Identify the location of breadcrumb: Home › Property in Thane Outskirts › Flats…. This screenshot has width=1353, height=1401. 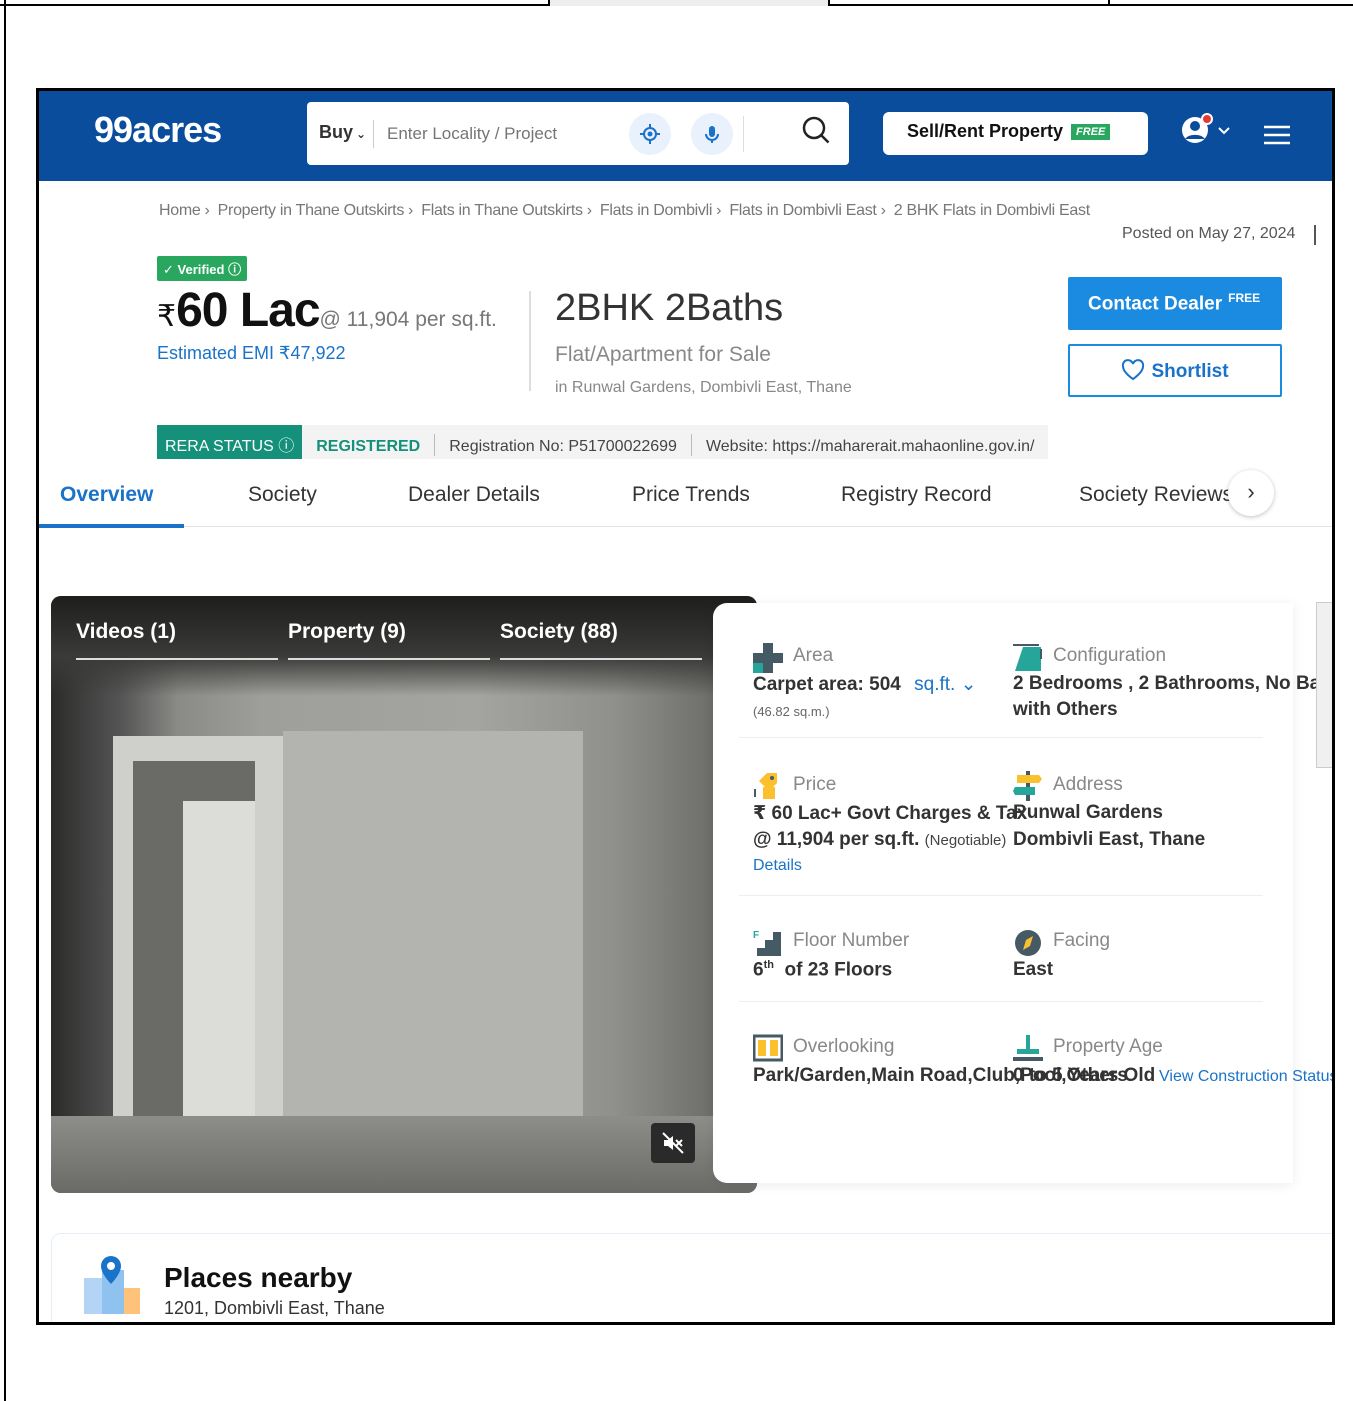
(624, 210).